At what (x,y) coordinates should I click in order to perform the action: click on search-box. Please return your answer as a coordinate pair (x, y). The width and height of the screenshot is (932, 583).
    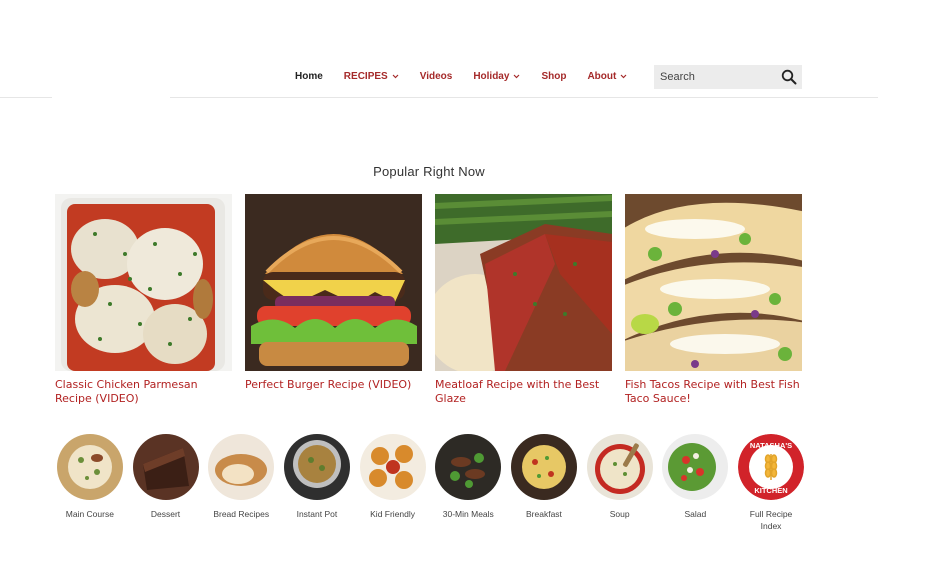
    Looking at the image, I should click on (728, 77).